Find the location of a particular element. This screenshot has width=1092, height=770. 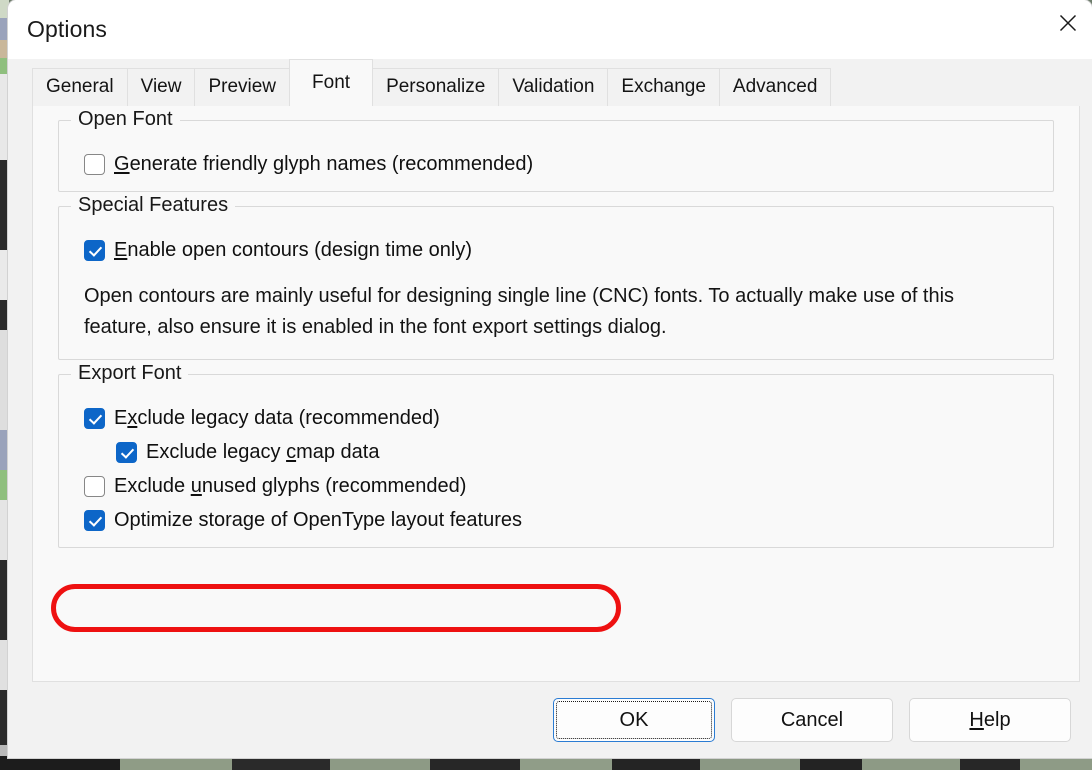

tab-personalize: Personalize is located at coordinates (436, 87).